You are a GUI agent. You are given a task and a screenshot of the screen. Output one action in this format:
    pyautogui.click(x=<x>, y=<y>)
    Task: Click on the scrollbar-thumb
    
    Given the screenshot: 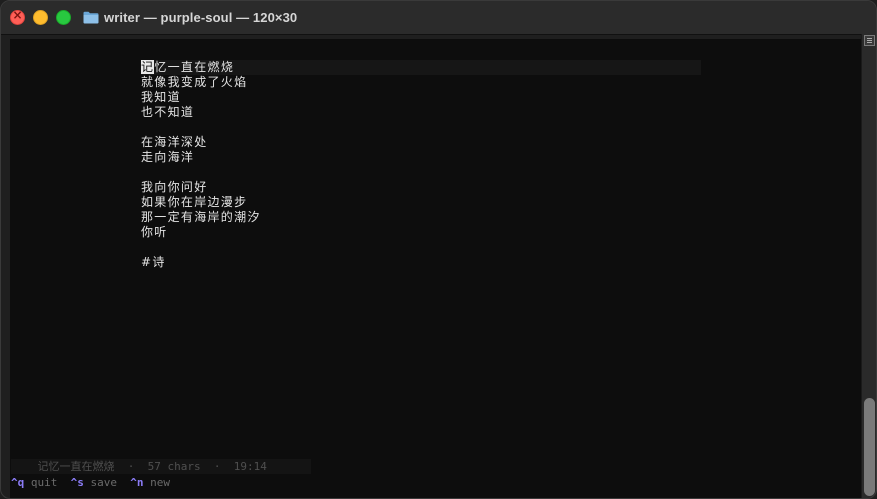 What is the action you would take?
    pyautogui.click(x=869, y=447)
    